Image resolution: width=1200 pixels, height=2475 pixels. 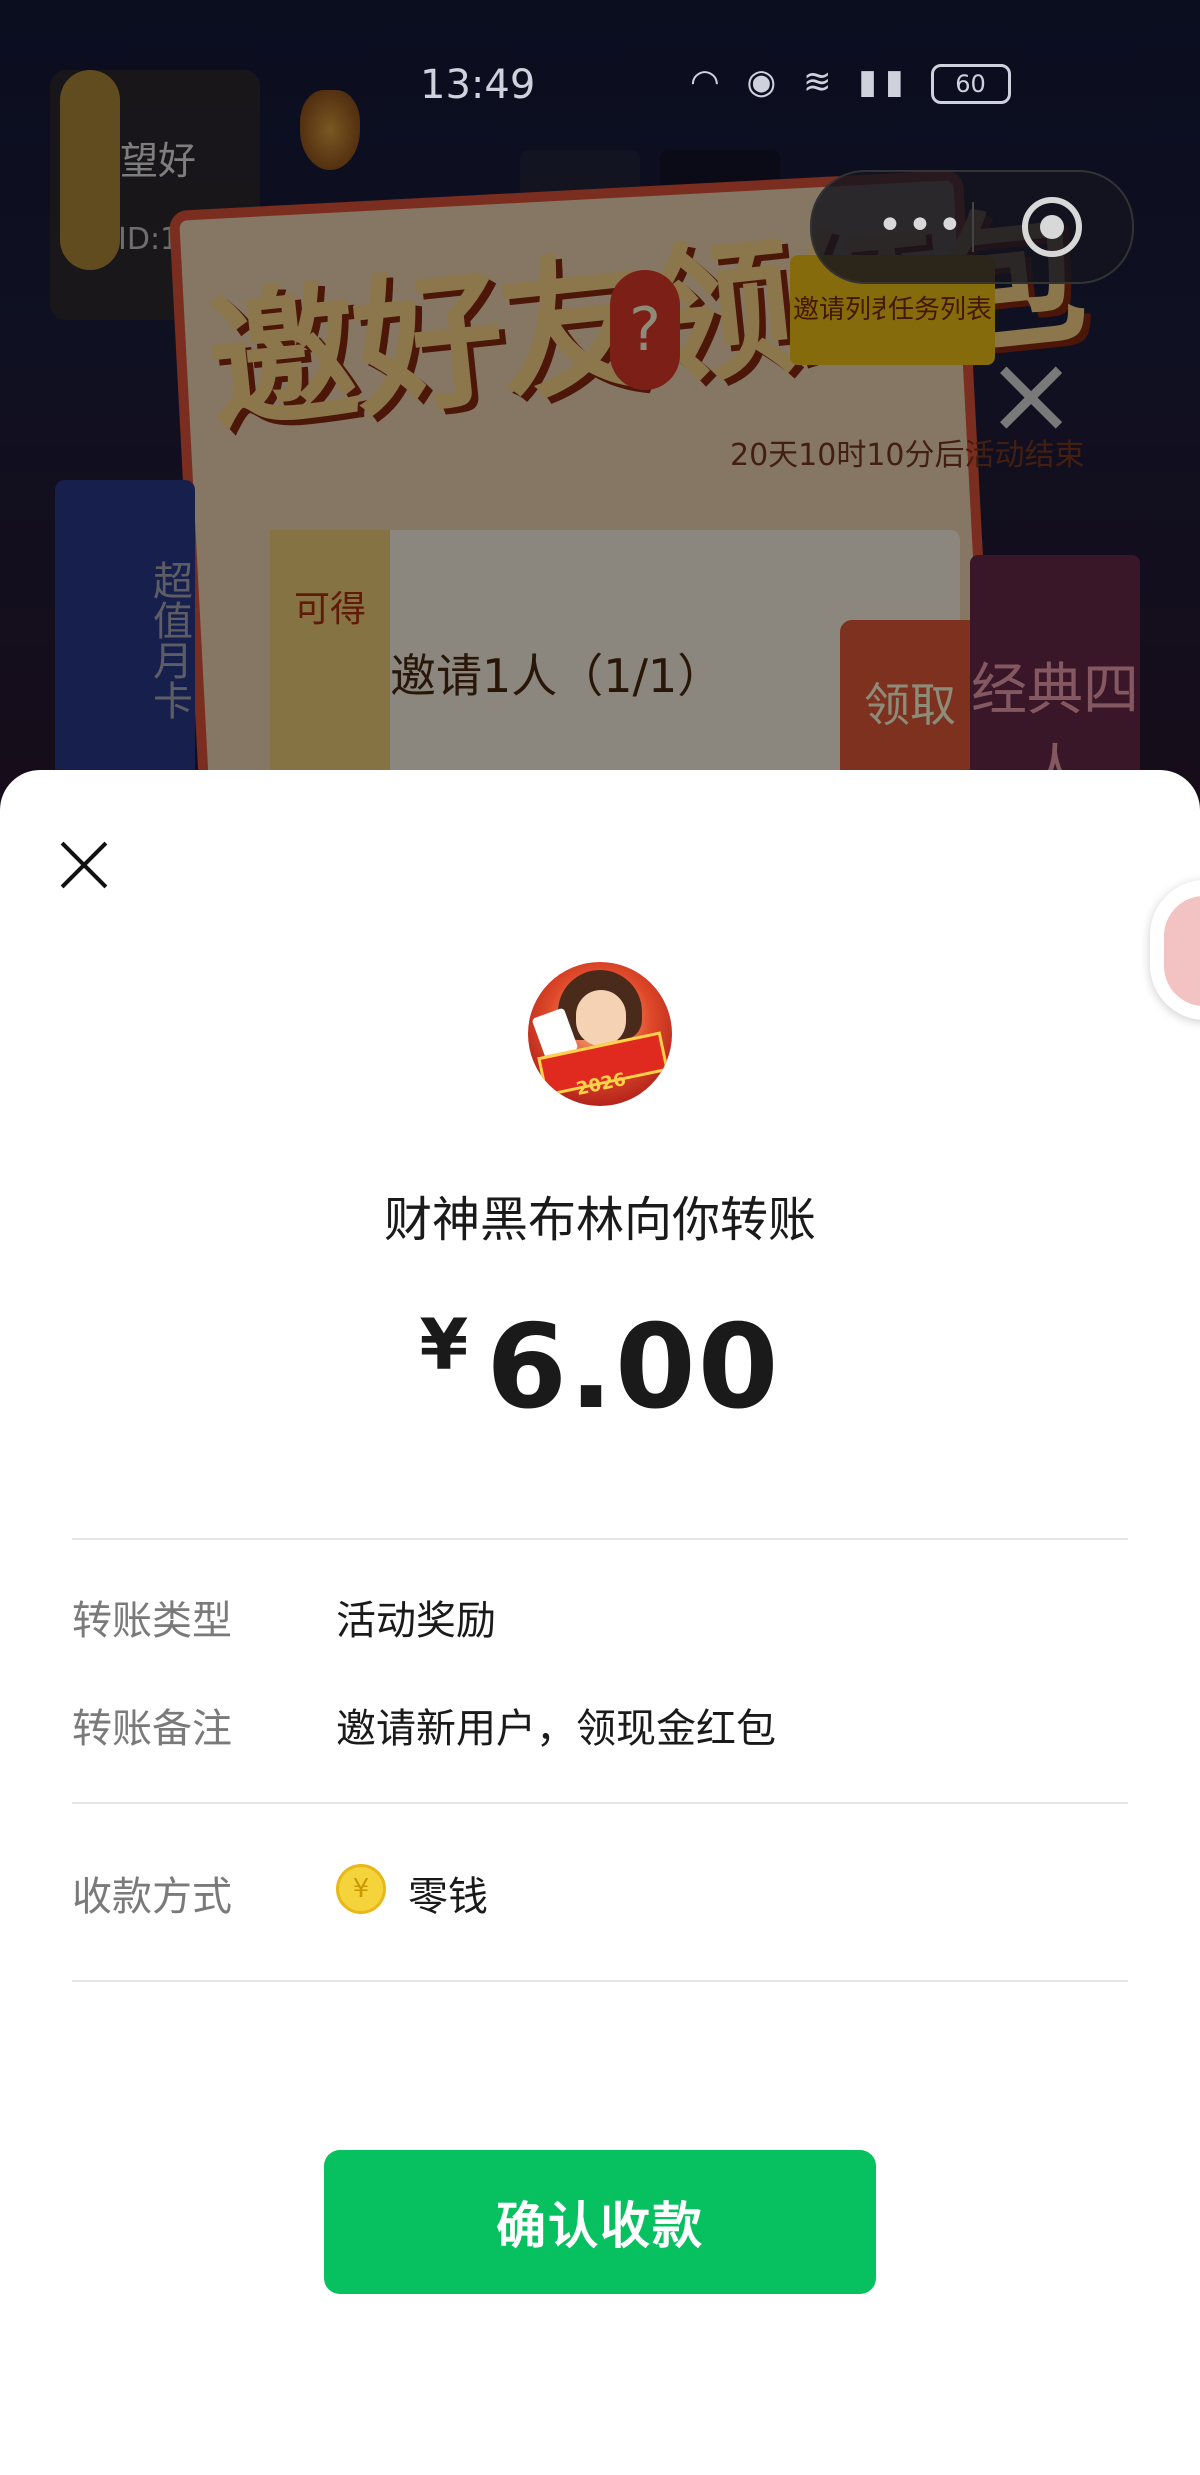 I want to click on transfer-type-label: 转账类型, so click(x=152, y=1621).